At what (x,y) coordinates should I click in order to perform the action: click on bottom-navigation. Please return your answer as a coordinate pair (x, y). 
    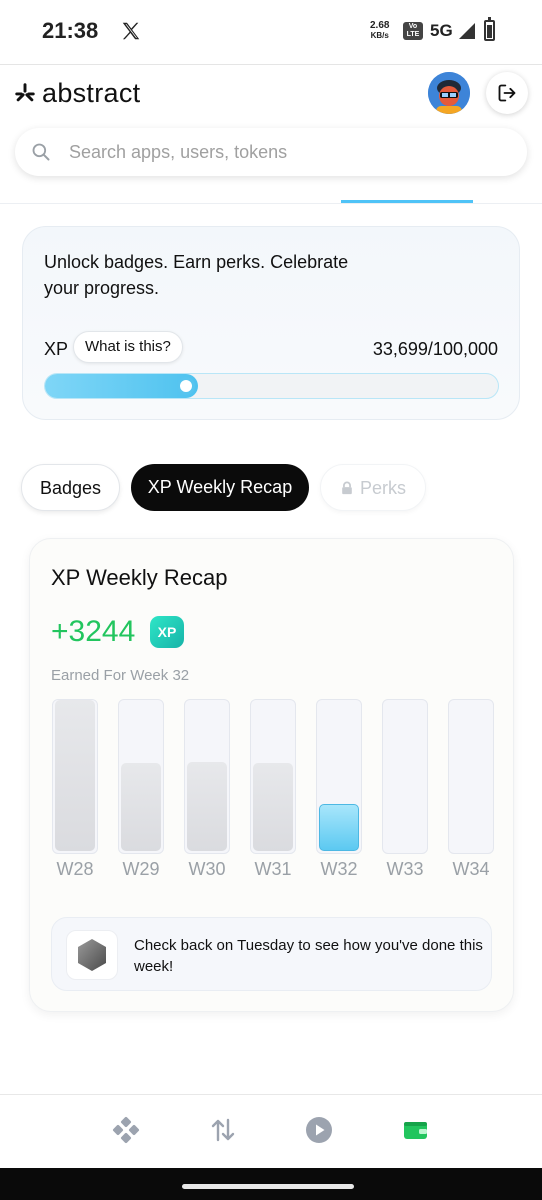
    Looking at the image, I should click on (271, 1131).